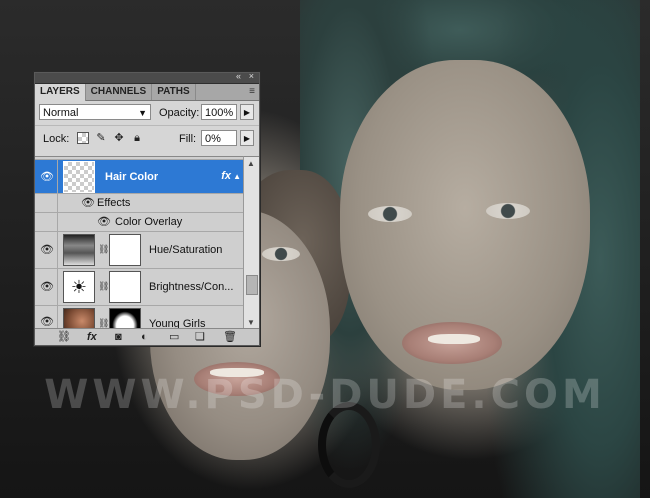  I want to click on link-icon: ⛓︎, so click(64, 337).